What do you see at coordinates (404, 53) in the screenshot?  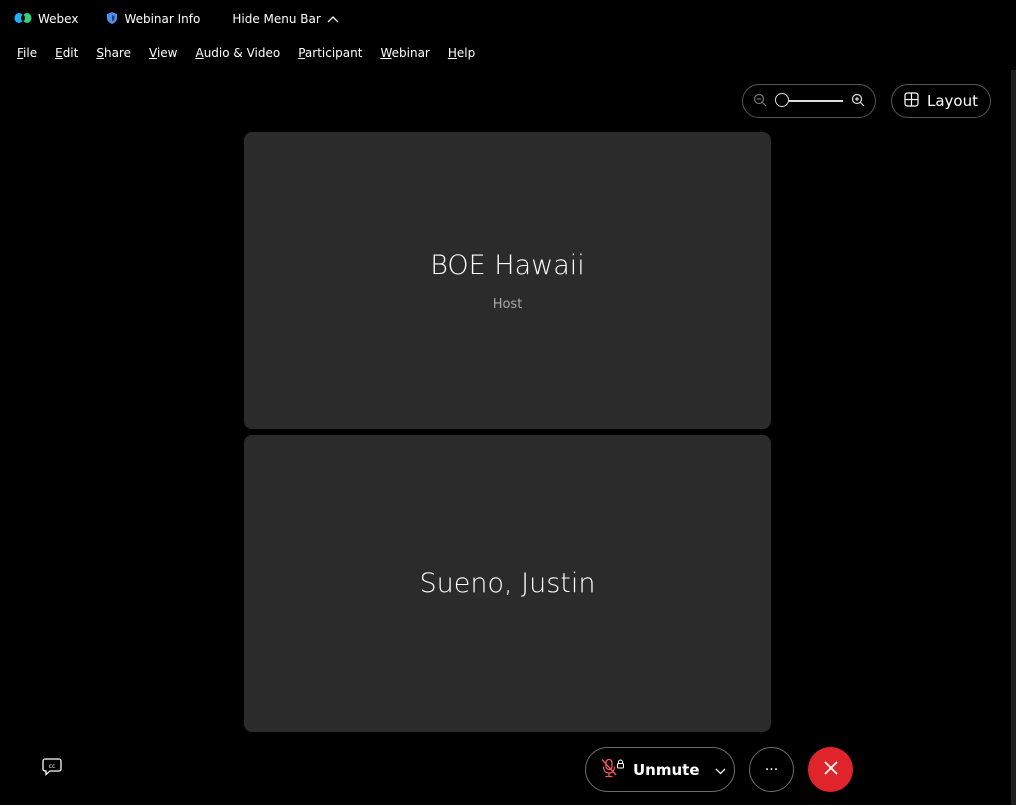 I see `menu-webinar: Webinar` at bounding box center [404, 53].